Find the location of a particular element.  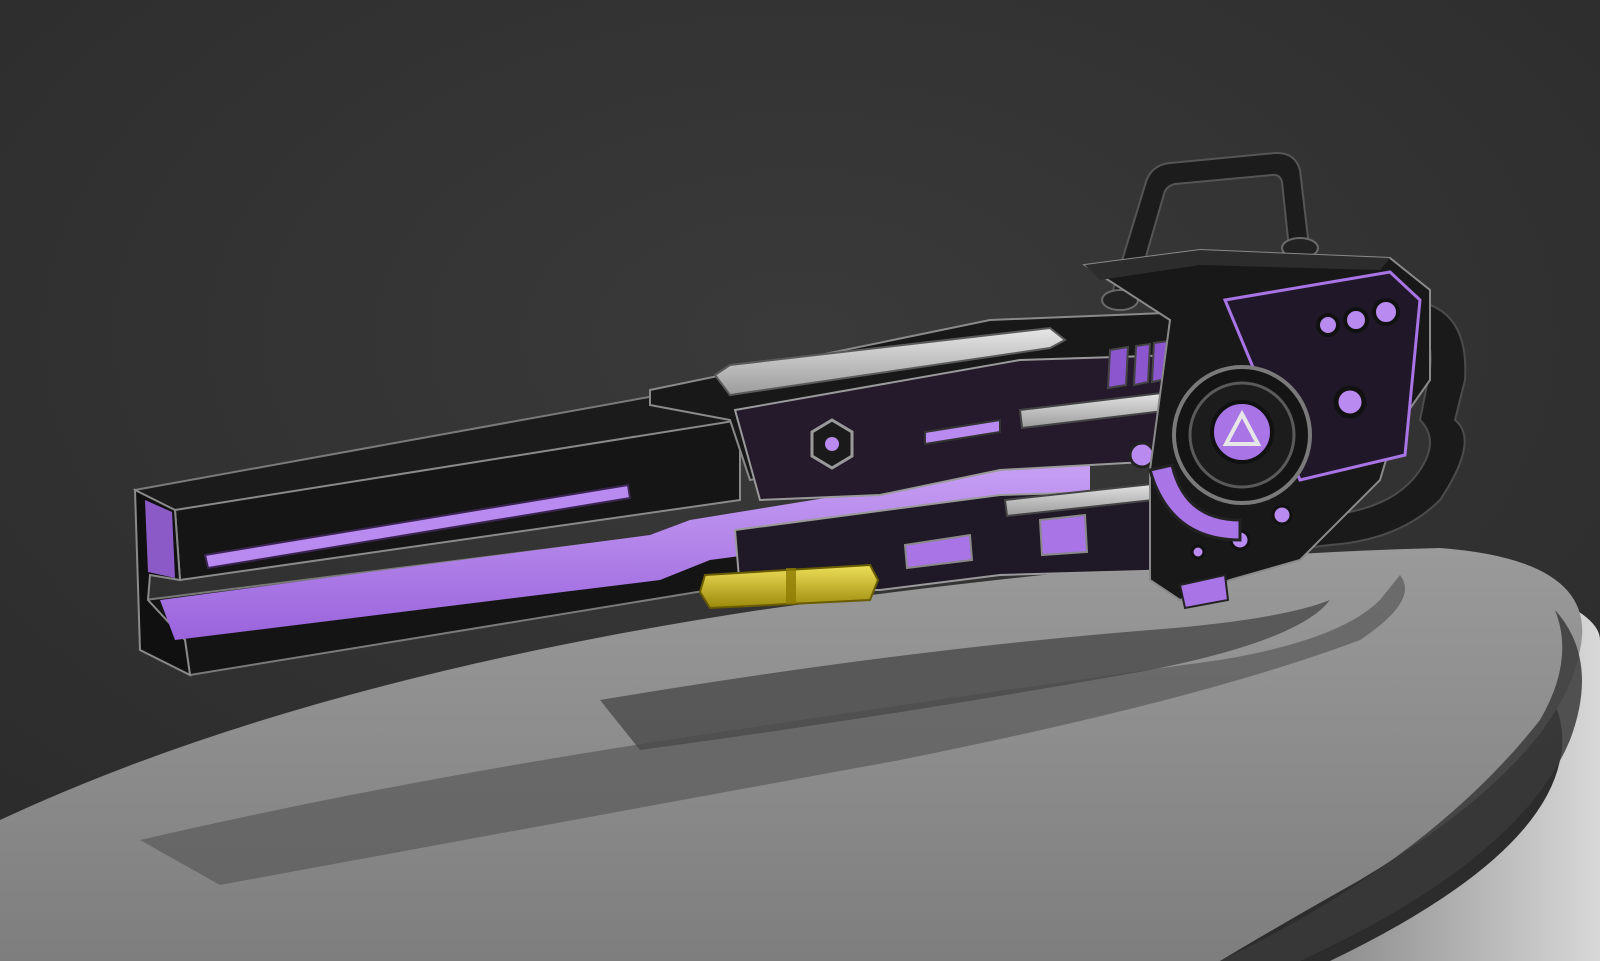

canister-band is located at coordinates (791, 586).